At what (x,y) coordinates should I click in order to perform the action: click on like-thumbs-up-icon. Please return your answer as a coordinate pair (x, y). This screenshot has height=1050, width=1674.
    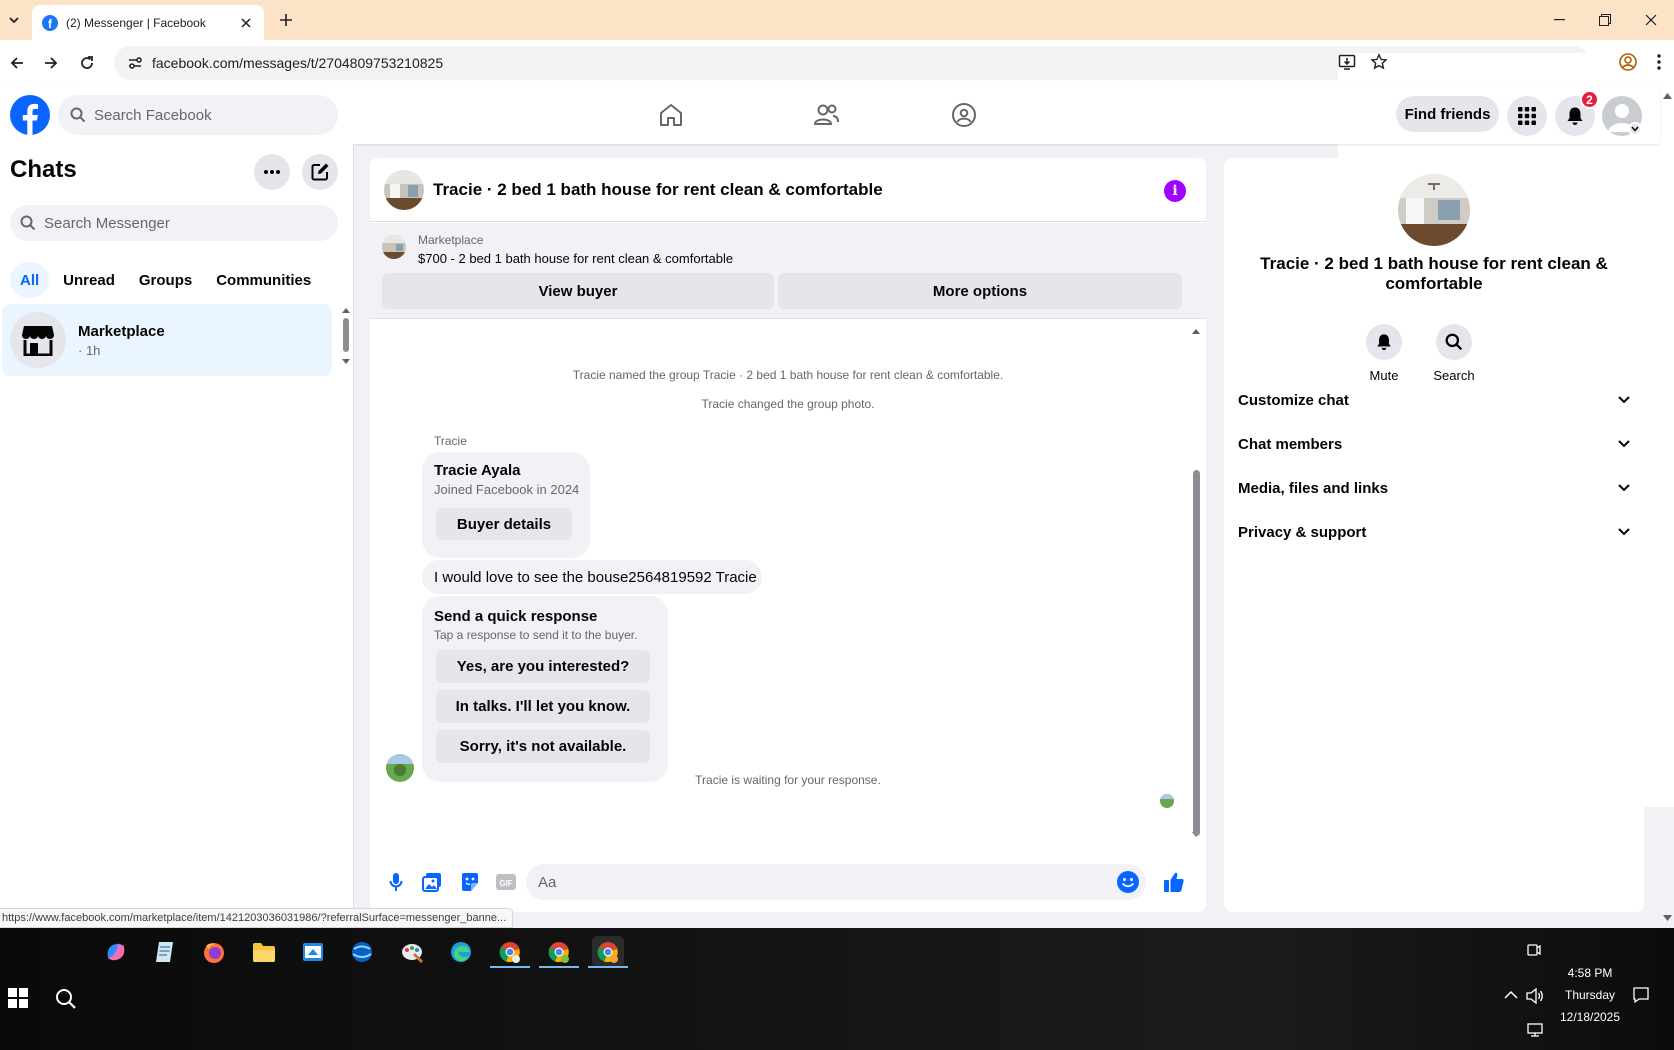
    Looking at the image, I should click on (1174, 882).